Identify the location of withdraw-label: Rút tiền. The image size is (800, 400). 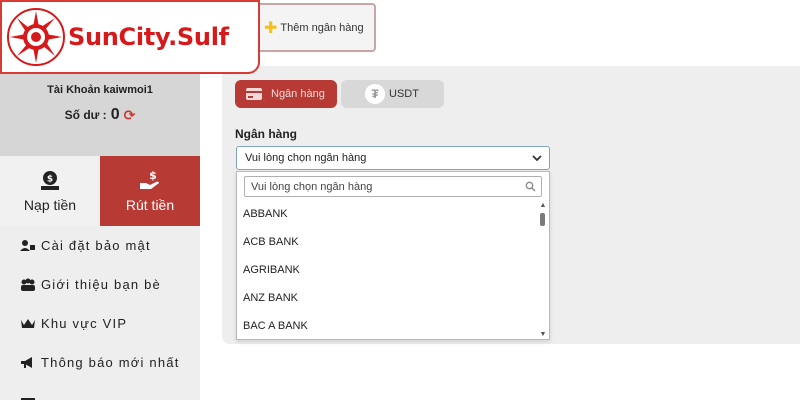
(150, 205).